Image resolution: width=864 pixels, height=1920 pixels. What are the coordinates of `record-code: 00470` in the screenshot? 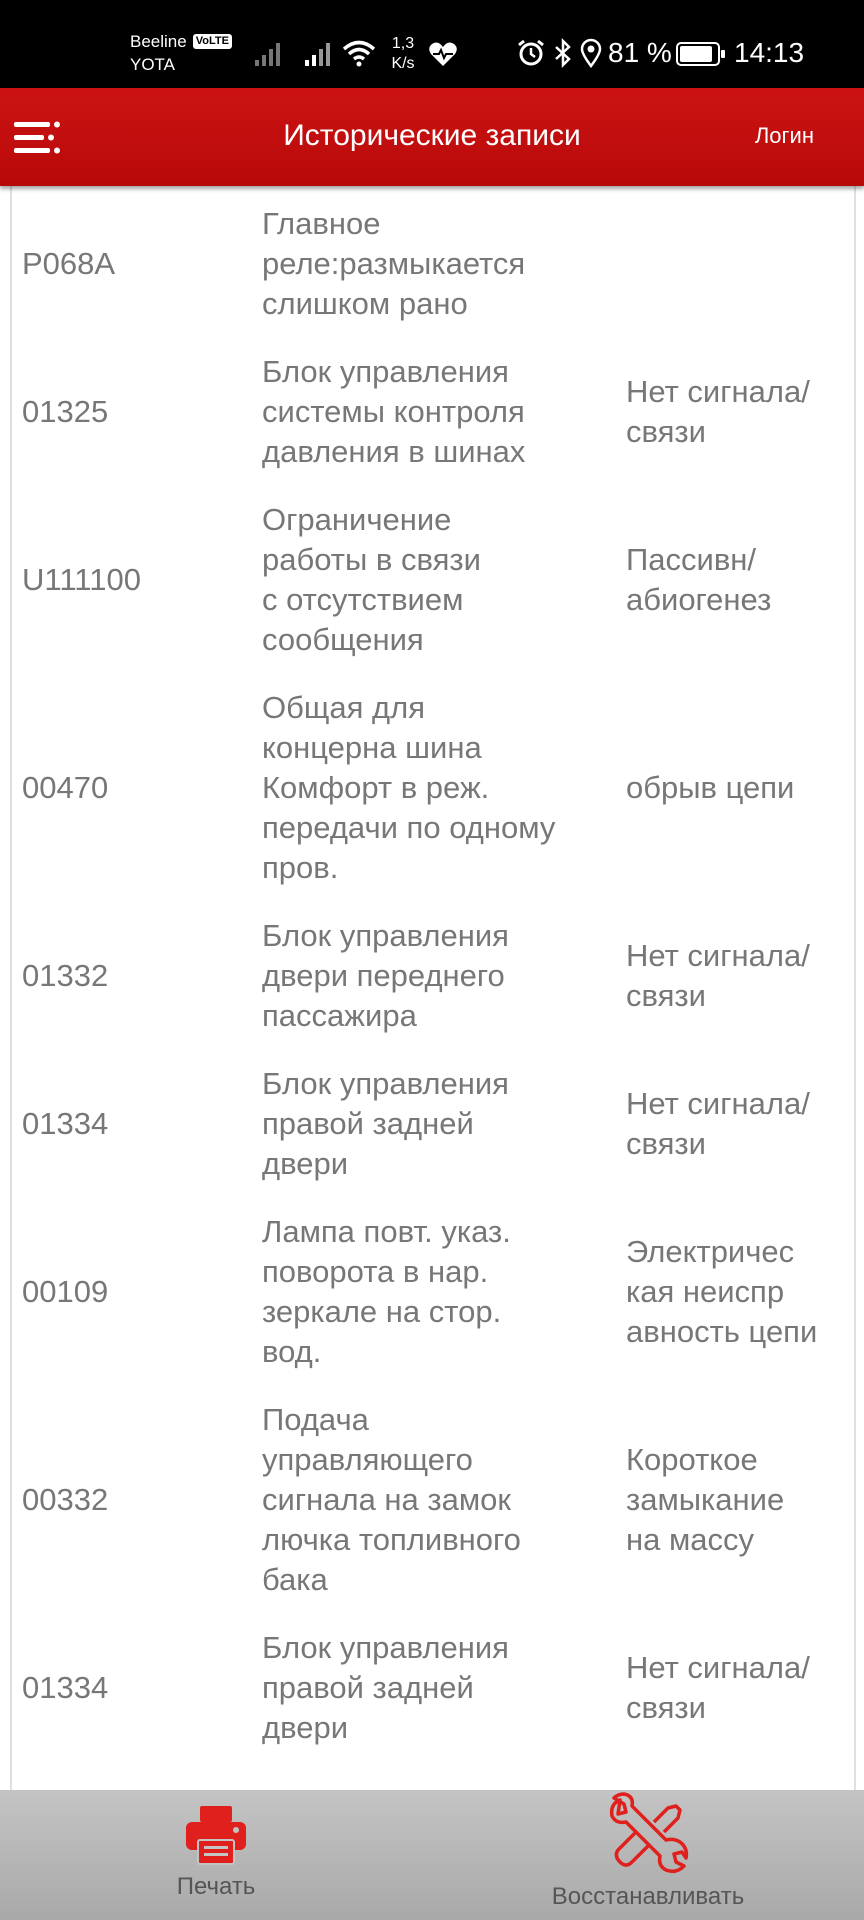 It's located at (65, 787).